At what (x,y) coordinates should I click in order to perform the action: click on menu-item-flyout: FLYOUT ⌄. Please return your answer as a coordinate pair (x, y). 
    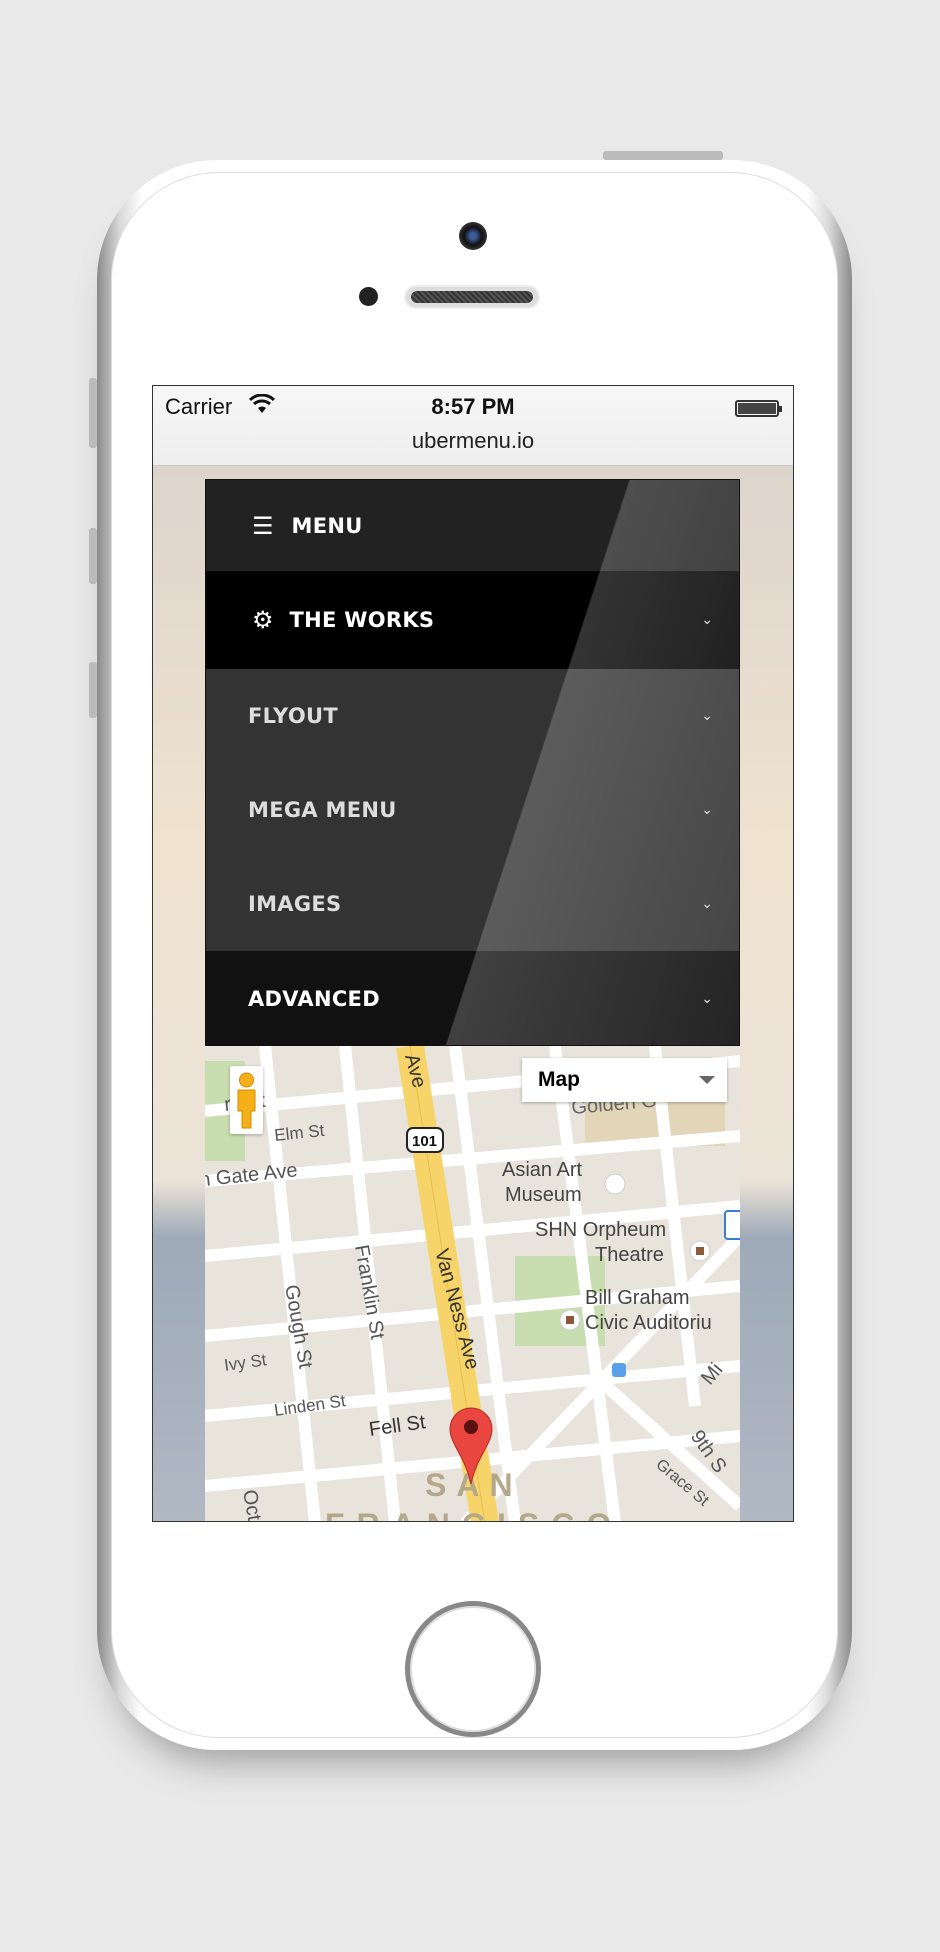
    Looking at the image, I should click on (472, 716).